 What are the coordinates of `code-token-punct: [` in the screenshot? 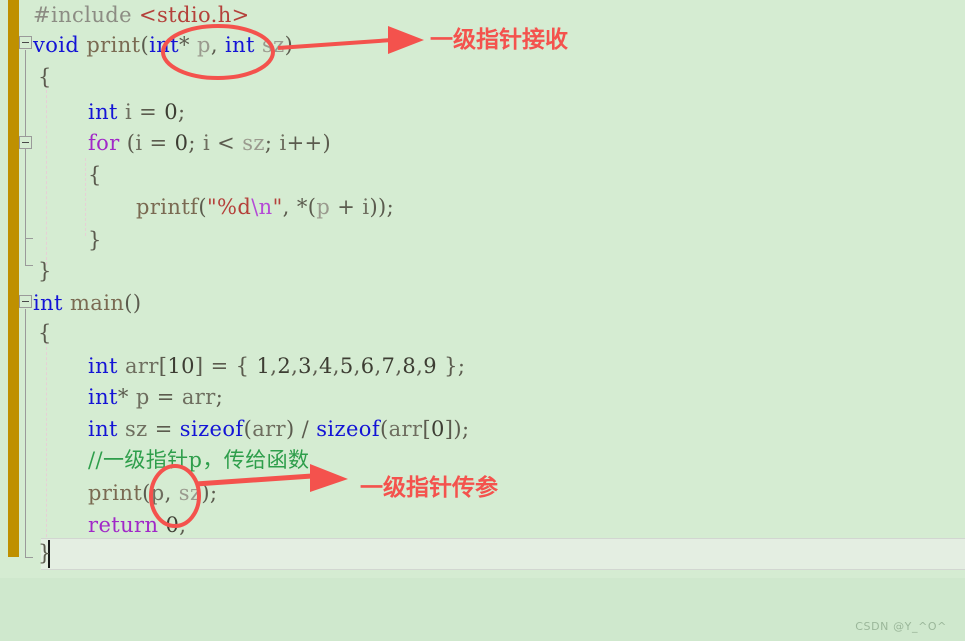 It's located at (427, 429).